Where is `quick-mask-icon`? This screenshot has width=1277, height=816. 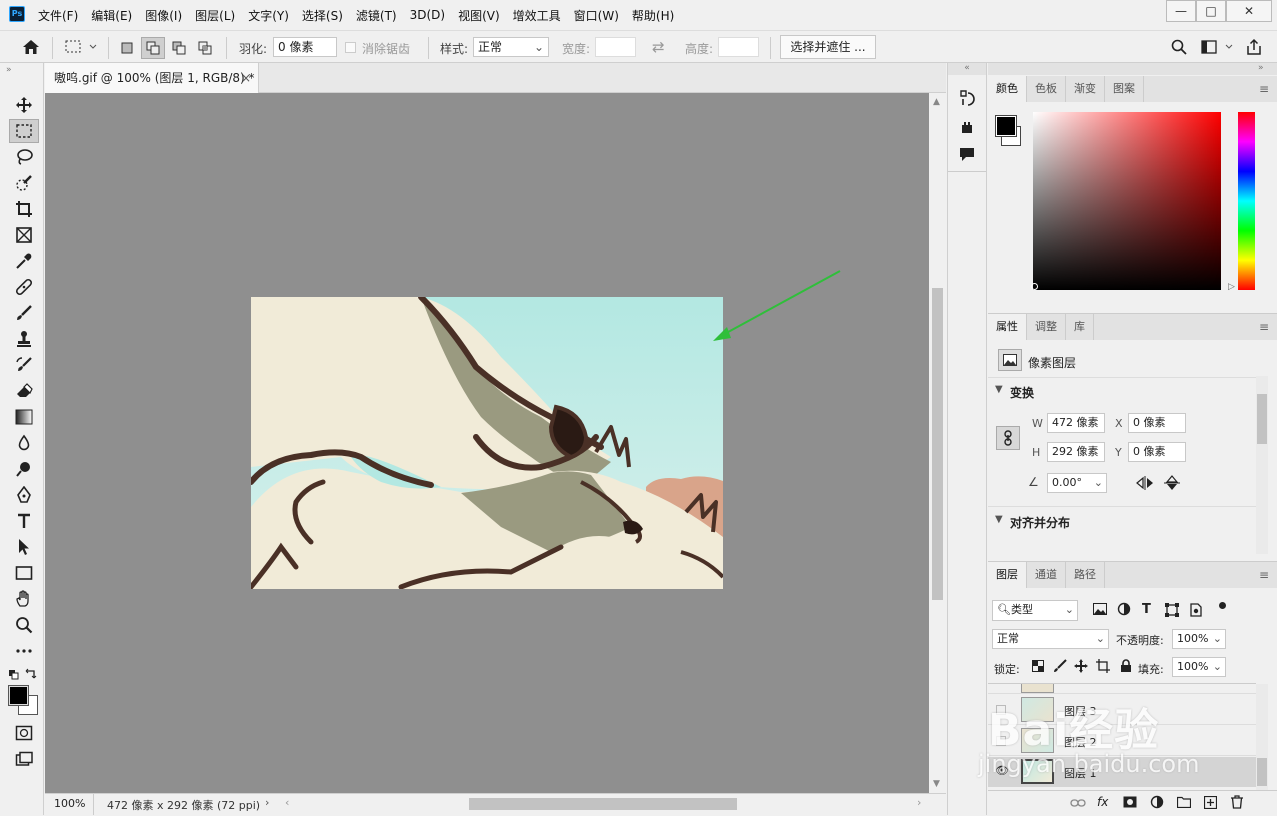 quick-mask-icon is located at coordinates (24, 733).